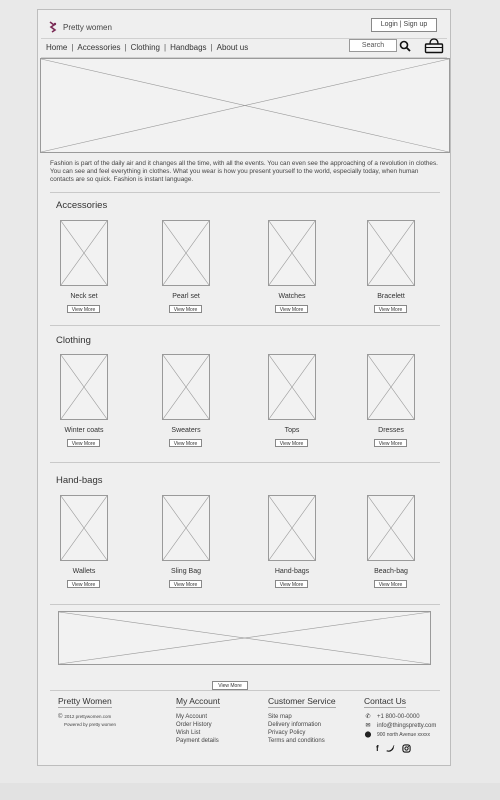  Describe the element at coordinates (389, 24) in the screenshot. I see `login-link: Login` at that location.